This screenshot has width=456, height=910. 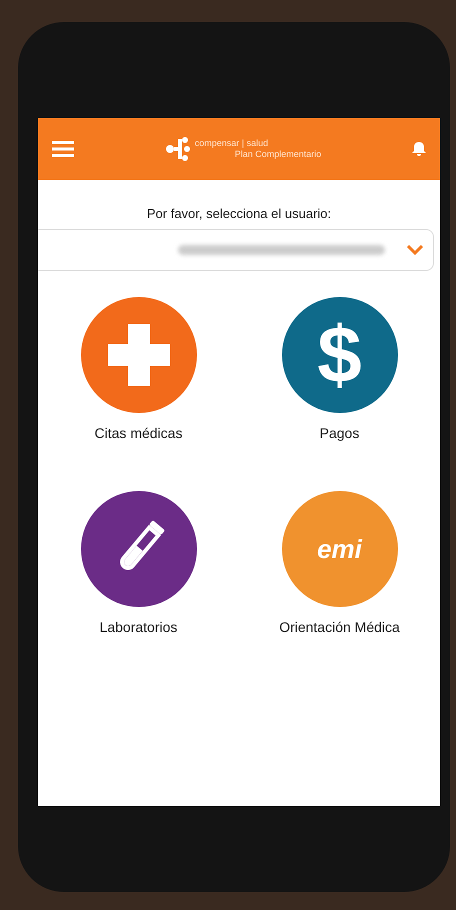 I want to click on bell-icon, so click(x=419, y=149).